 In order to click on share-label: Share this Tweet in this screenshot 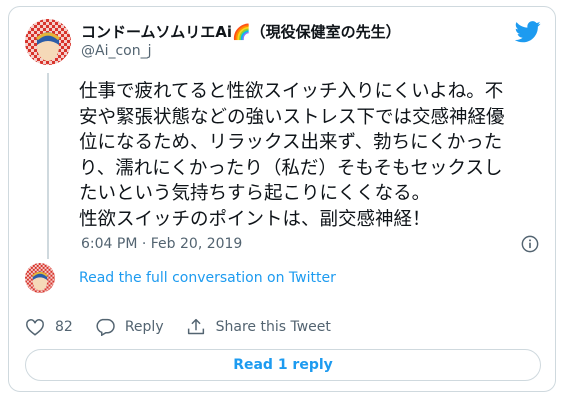, I will do `click(273, 327)`.